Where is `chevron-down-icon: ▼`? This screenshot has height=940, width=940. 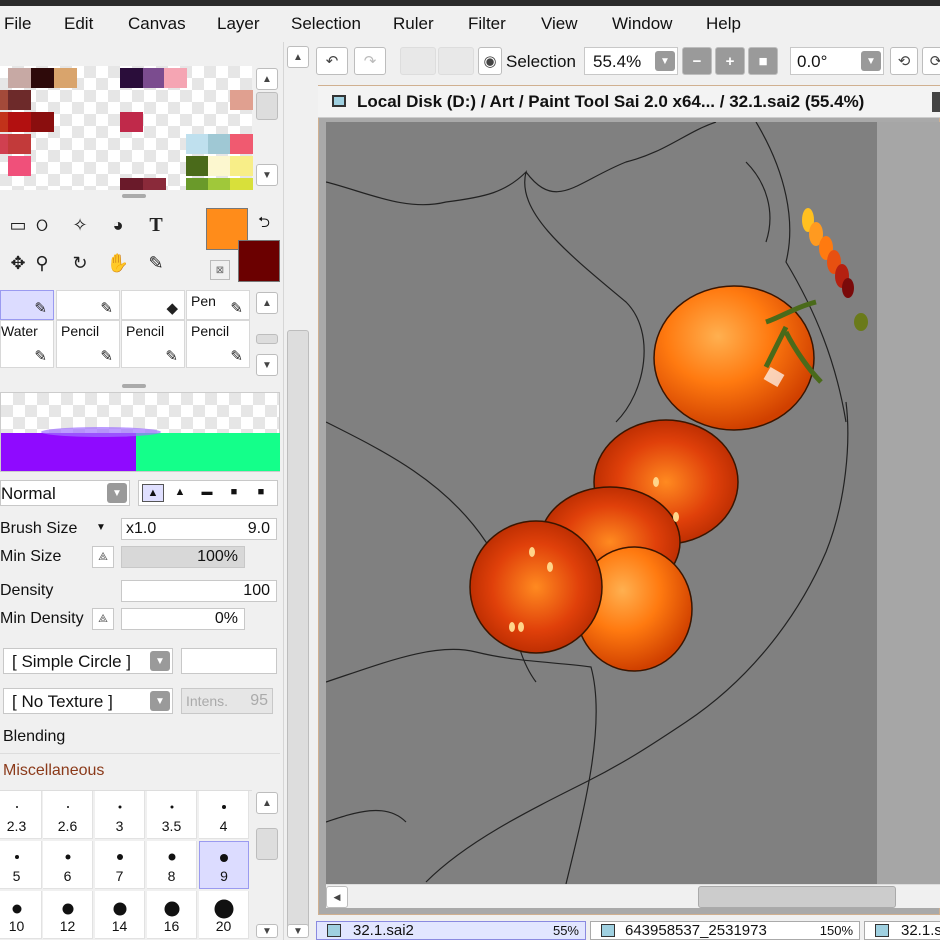 chevron-down-icon: ▼ is located at coordinates (101, 527).